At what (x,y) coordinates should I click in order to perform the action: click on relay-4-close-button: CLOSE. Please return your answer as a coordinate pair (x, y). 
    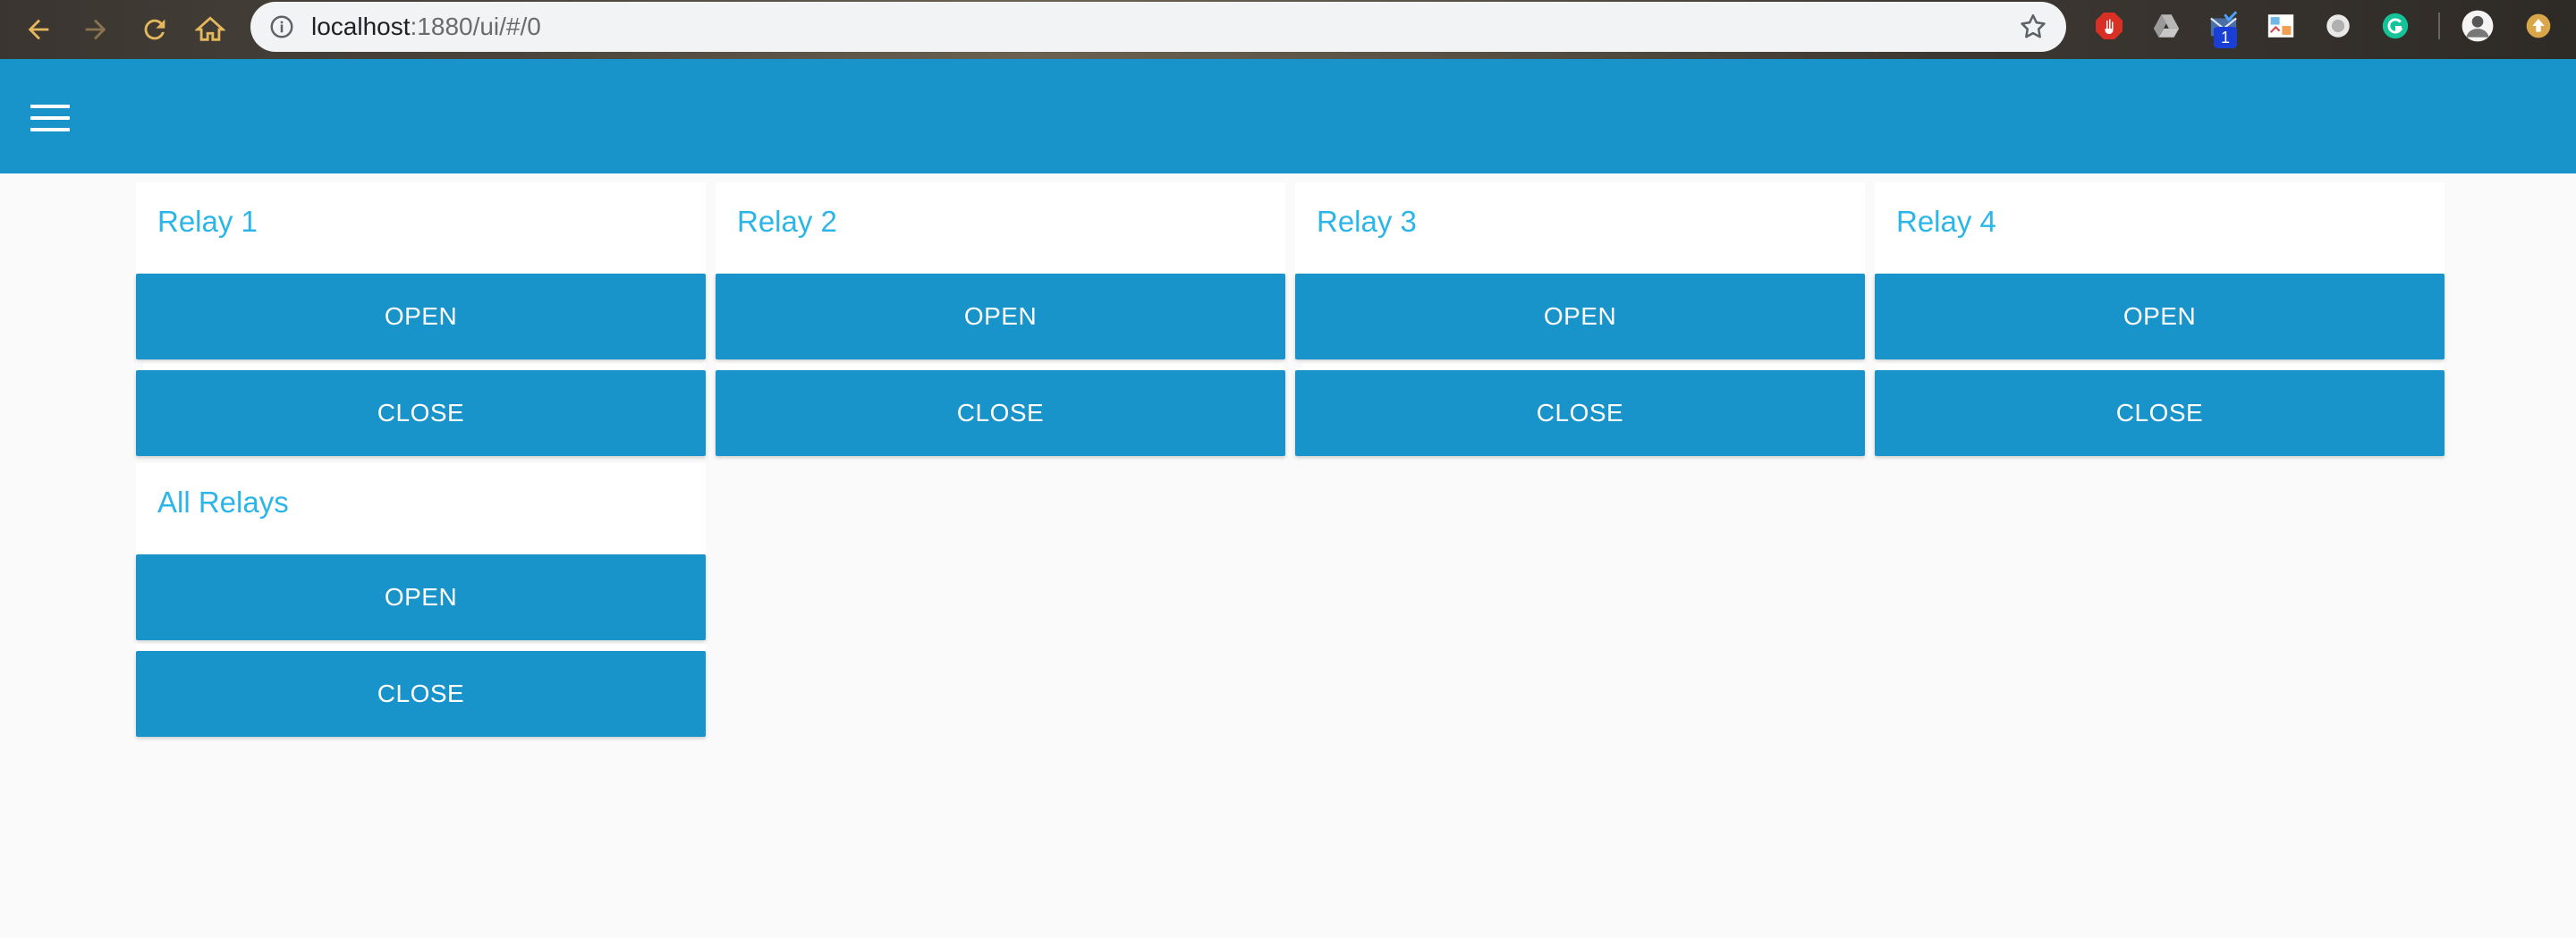
    Looking at the image, I should click on (2160, 413).